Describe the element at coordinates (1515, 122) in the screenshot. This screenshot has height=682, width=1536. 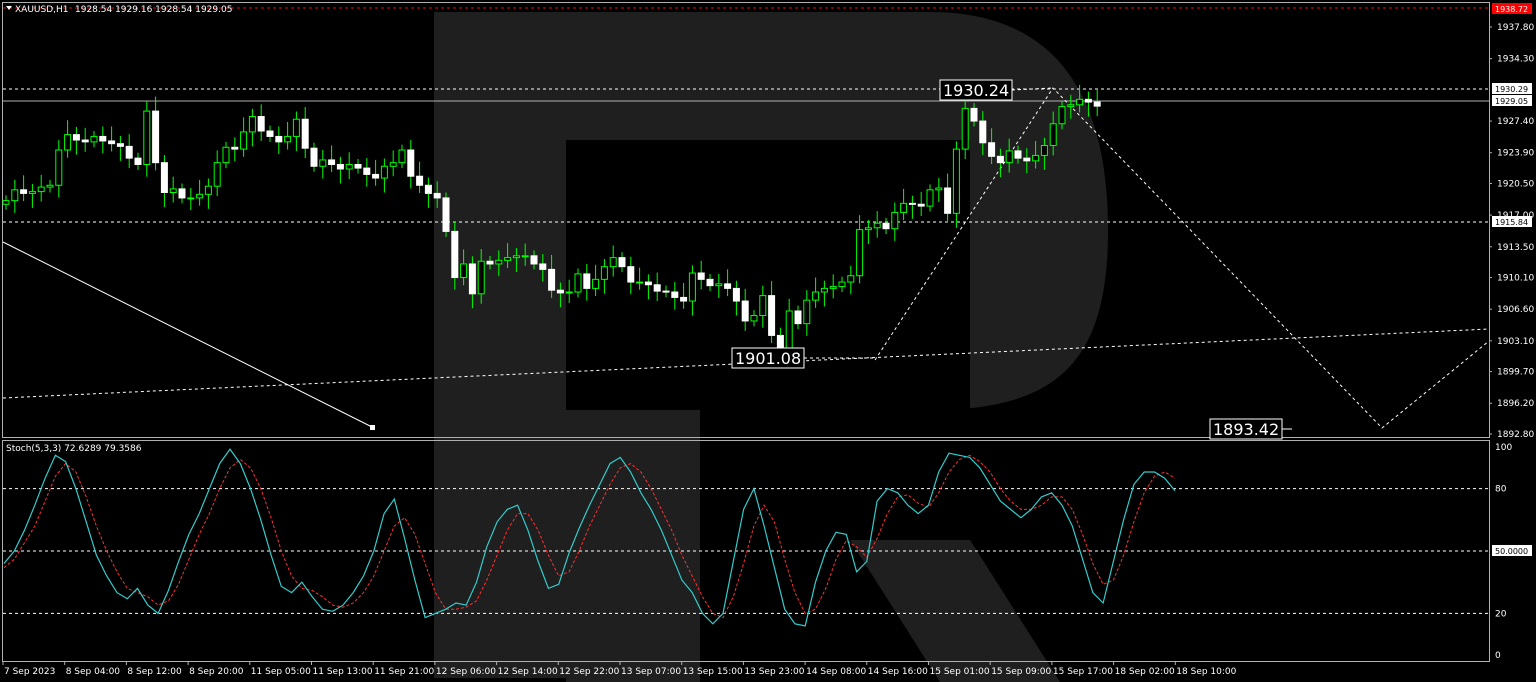
I see `price-tick-label: 1927.40` at that location.